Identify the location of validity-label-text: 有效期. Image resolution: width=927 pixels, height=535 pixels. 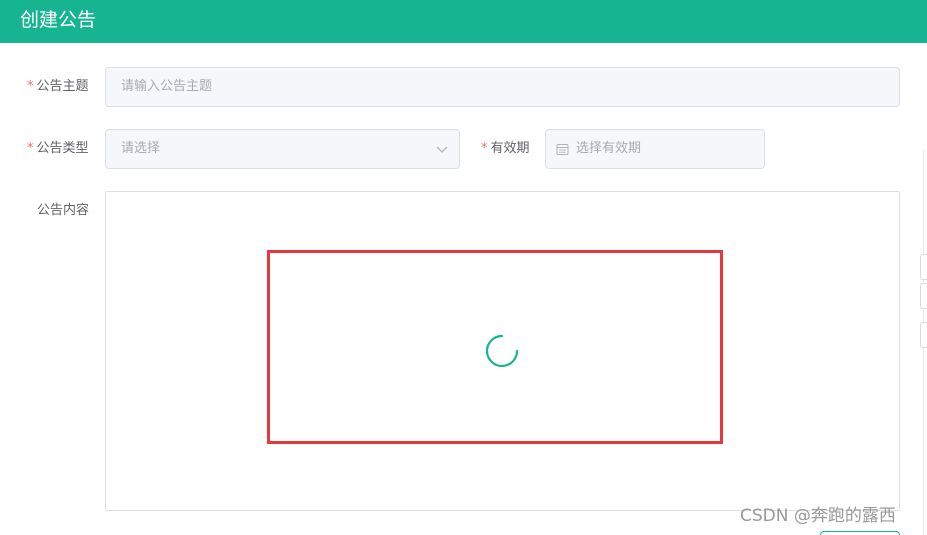
(510, 148).